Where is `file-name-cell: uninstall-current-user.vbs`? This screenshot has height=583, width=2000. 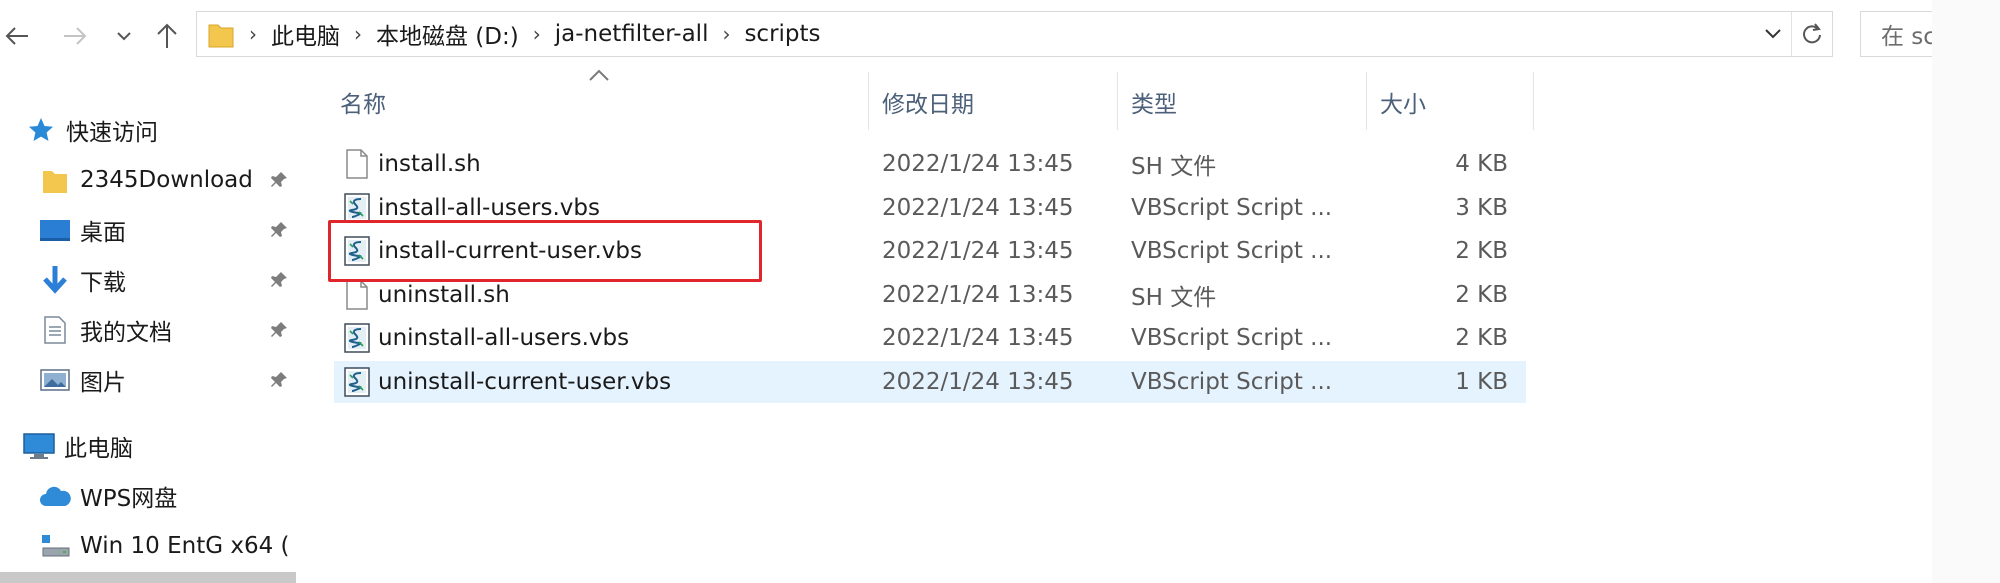 file-name-cell: uninstall-current-user.vbs is located at coordinates (502, 382).